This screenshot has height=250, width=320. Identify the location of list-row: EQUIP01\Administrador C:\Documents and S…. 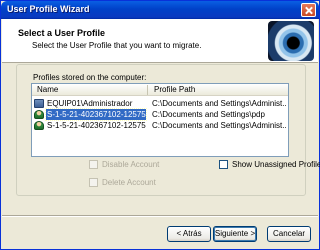
(160, 103).